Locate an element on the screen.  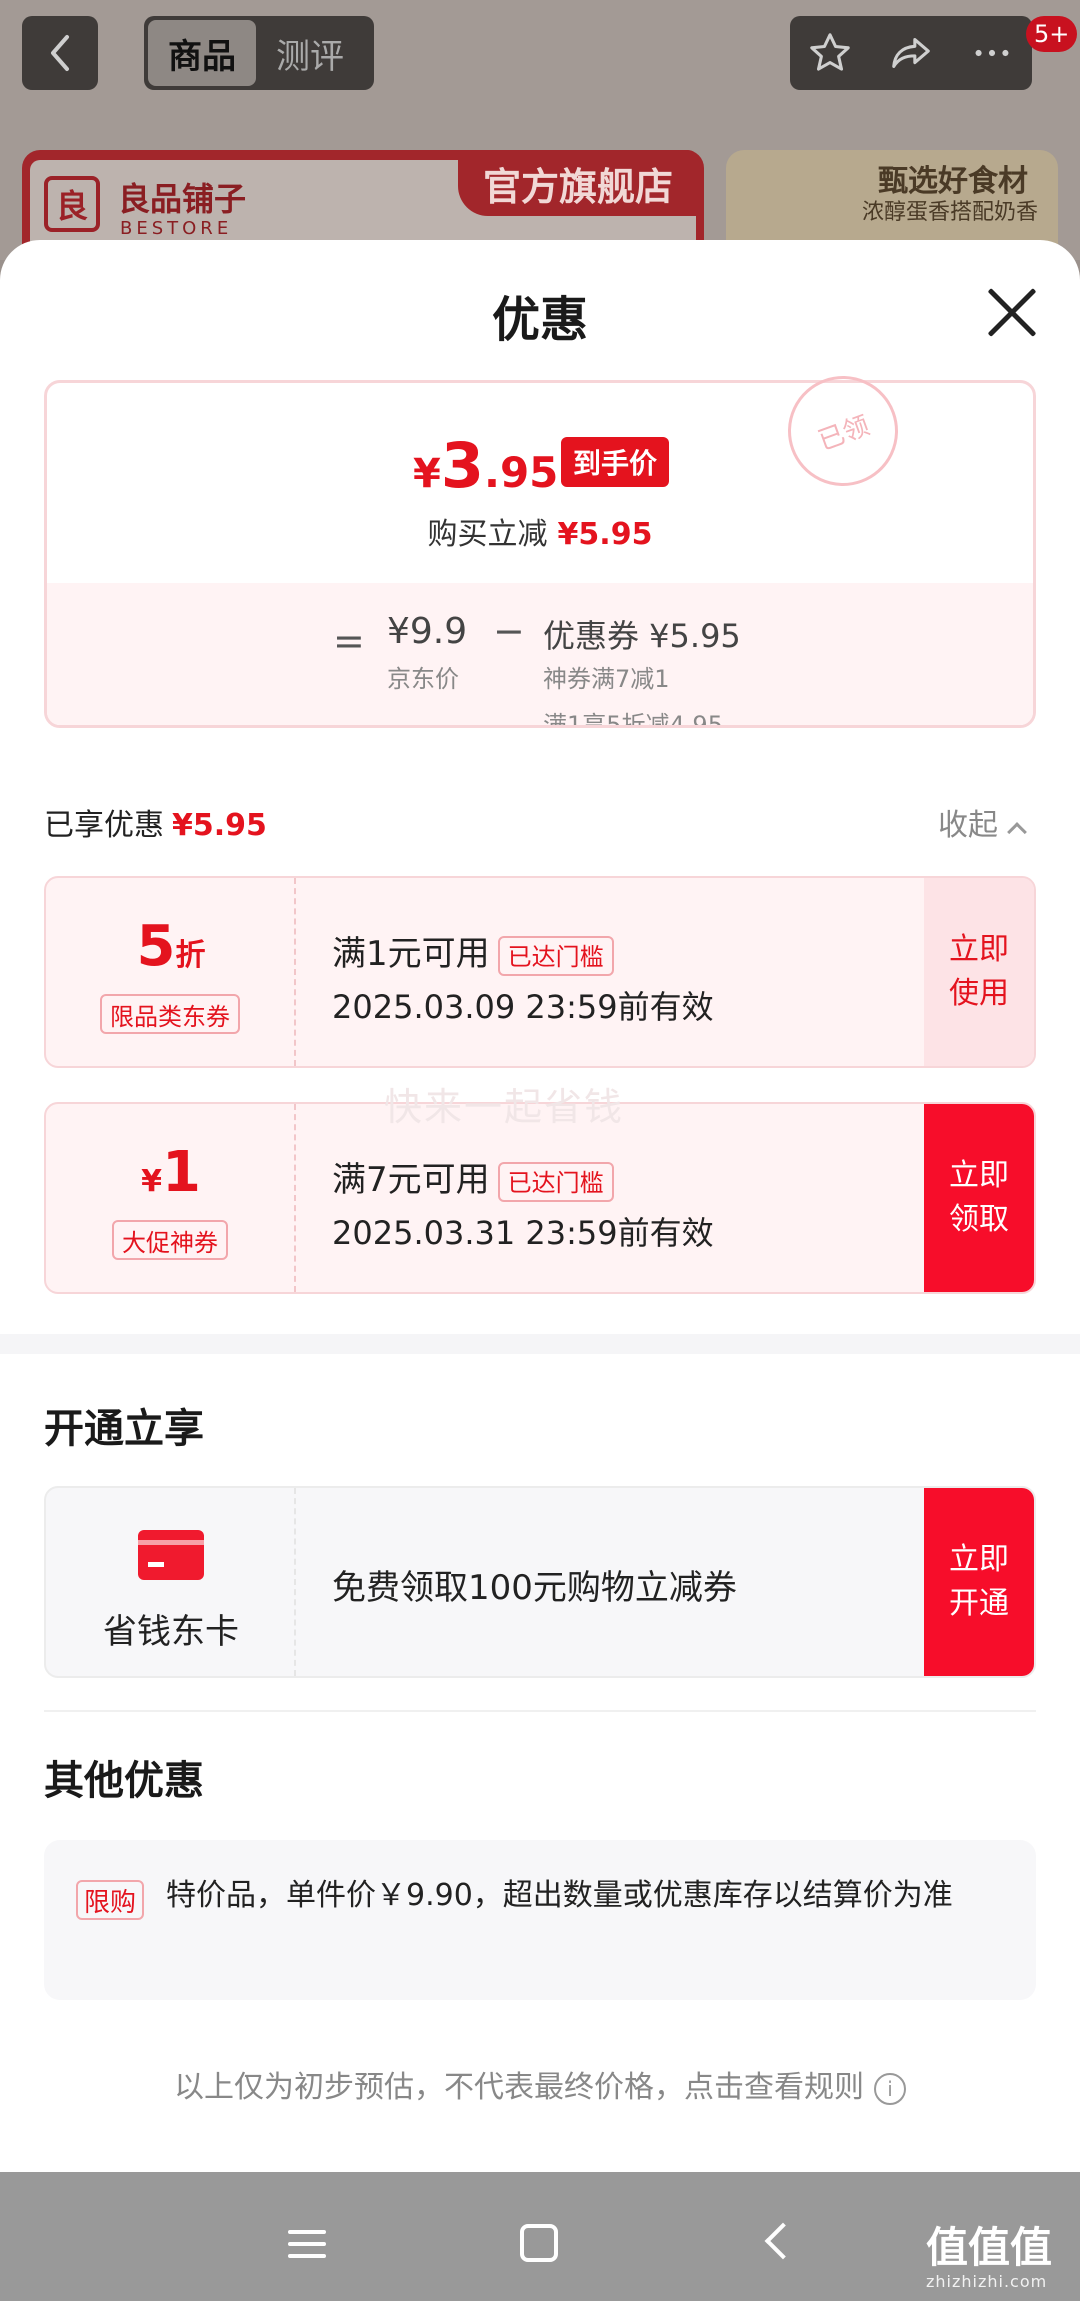
collapse-label: 收起 is located at coordinates (968, 825).